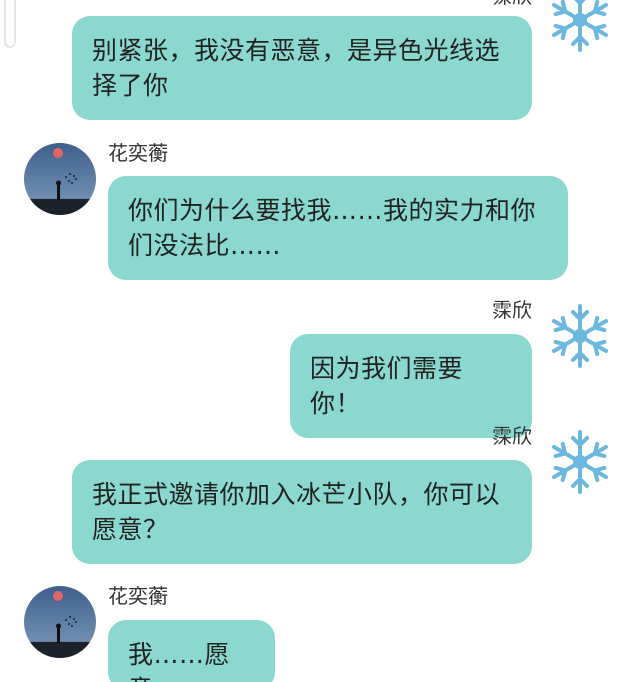  I want to click on message-bubble: 我正式邀请你加入冰芒小队，你可以愿意？, so click(302, 512).